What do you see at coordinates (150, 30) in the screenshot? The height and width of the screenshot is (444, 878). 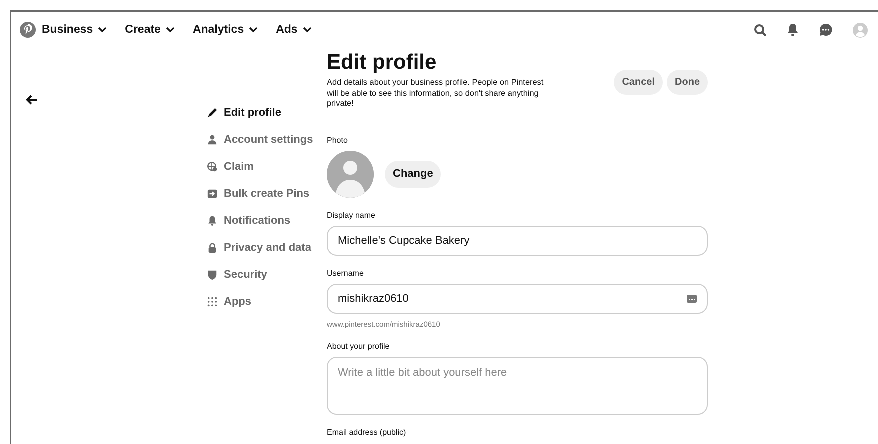 I see `nav-menu-button: Create` at bounding box center [150, 30].